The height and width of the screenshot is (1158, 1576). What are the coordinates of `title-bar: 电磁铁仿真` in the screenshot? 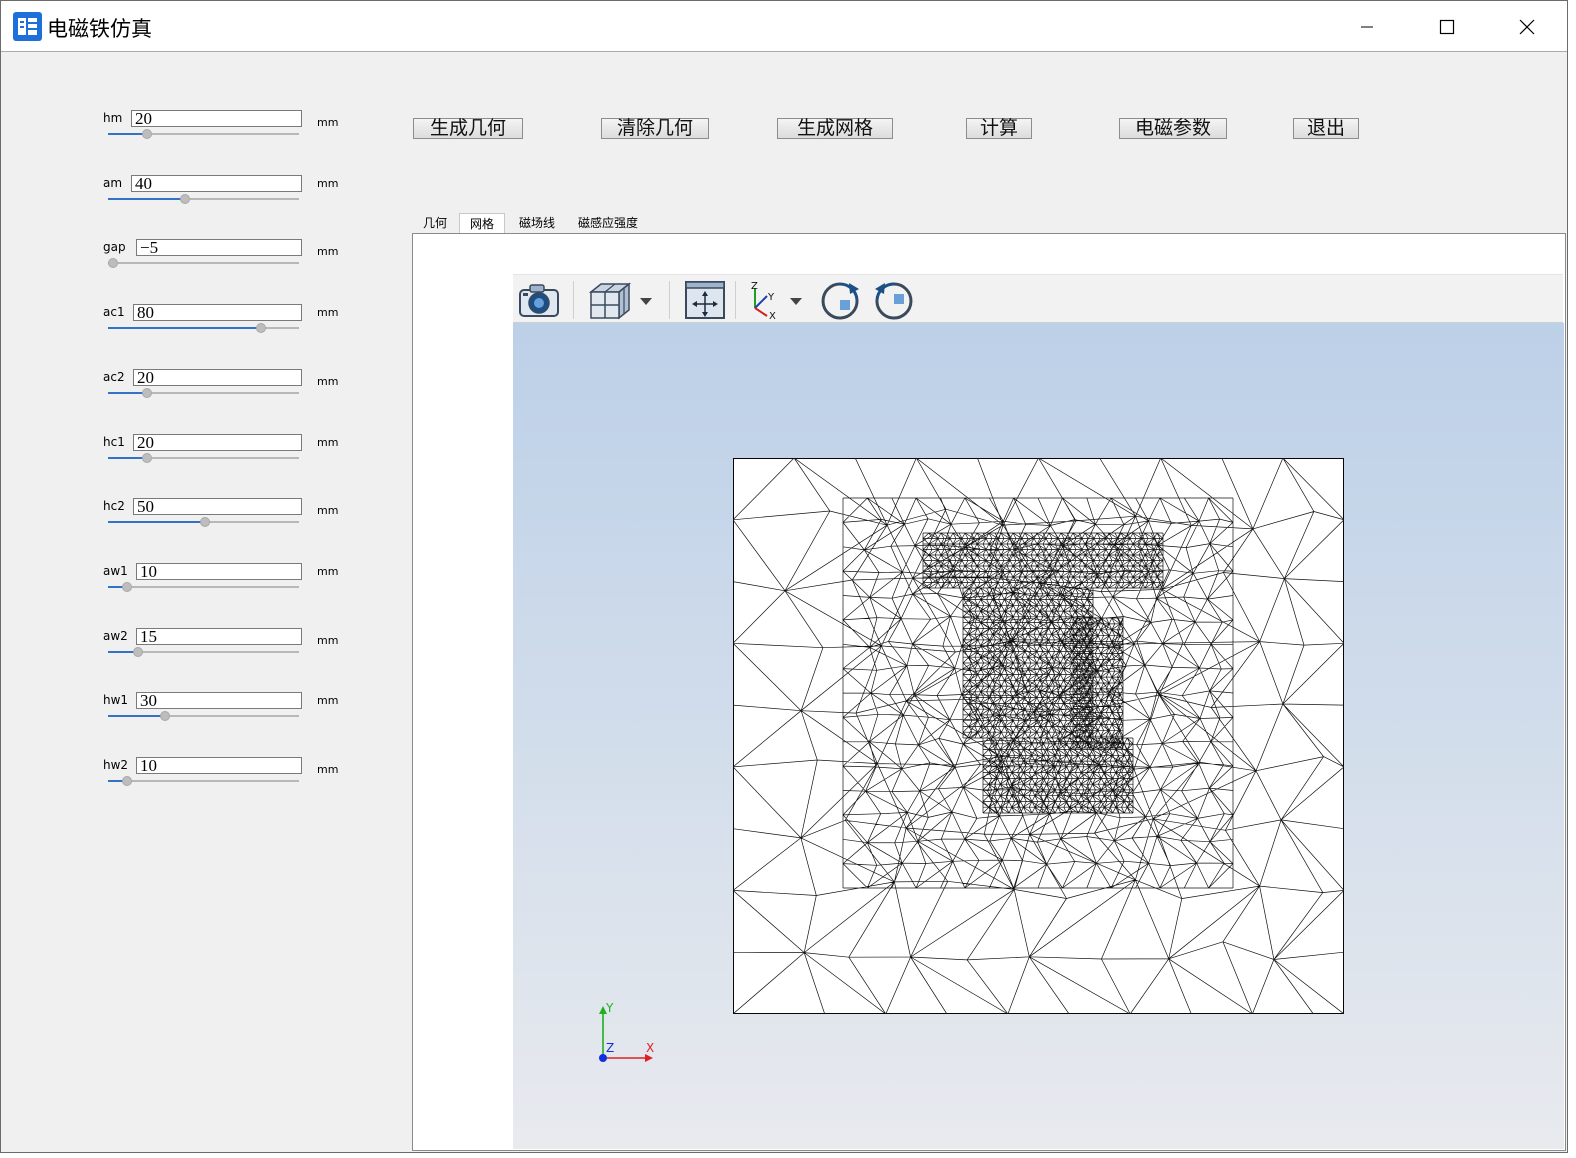 It's located at (784, 26).